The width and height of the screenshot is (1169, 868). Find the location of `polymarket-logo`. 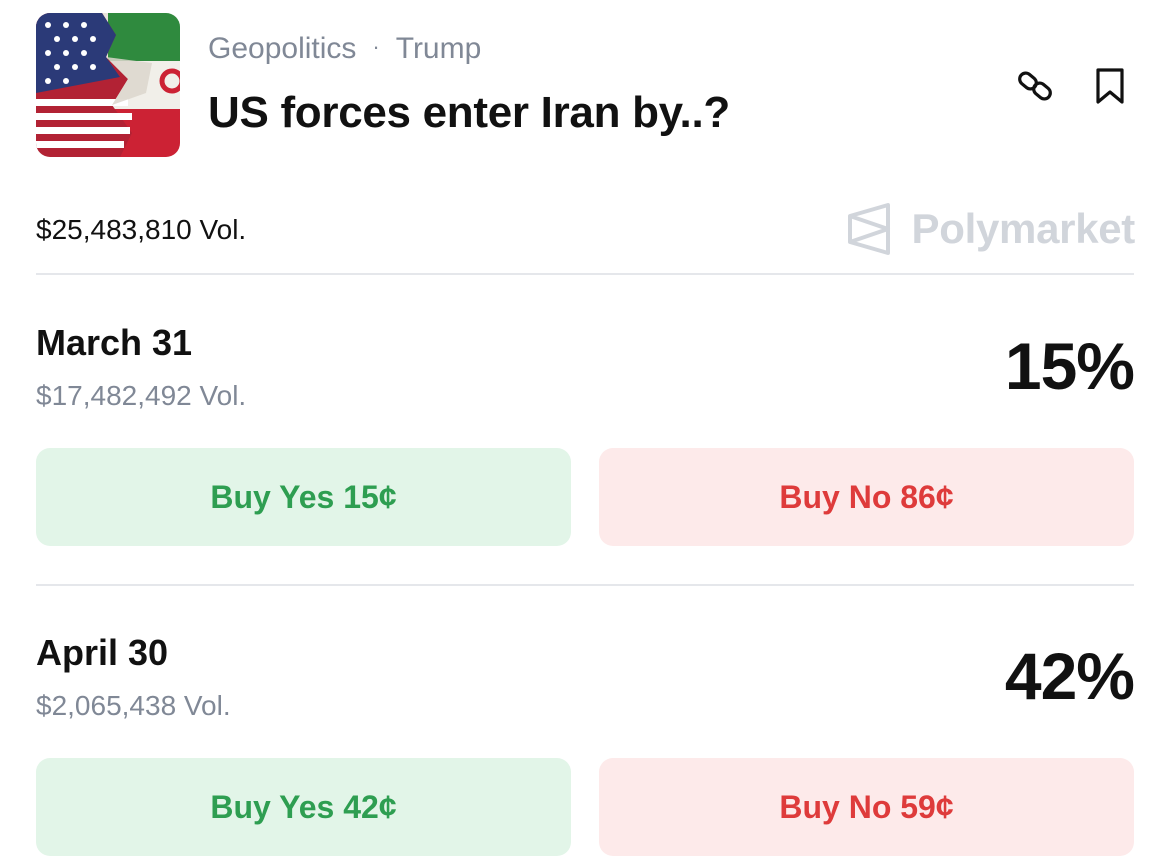

polymarket-logo is located at coordinates (868, 229).